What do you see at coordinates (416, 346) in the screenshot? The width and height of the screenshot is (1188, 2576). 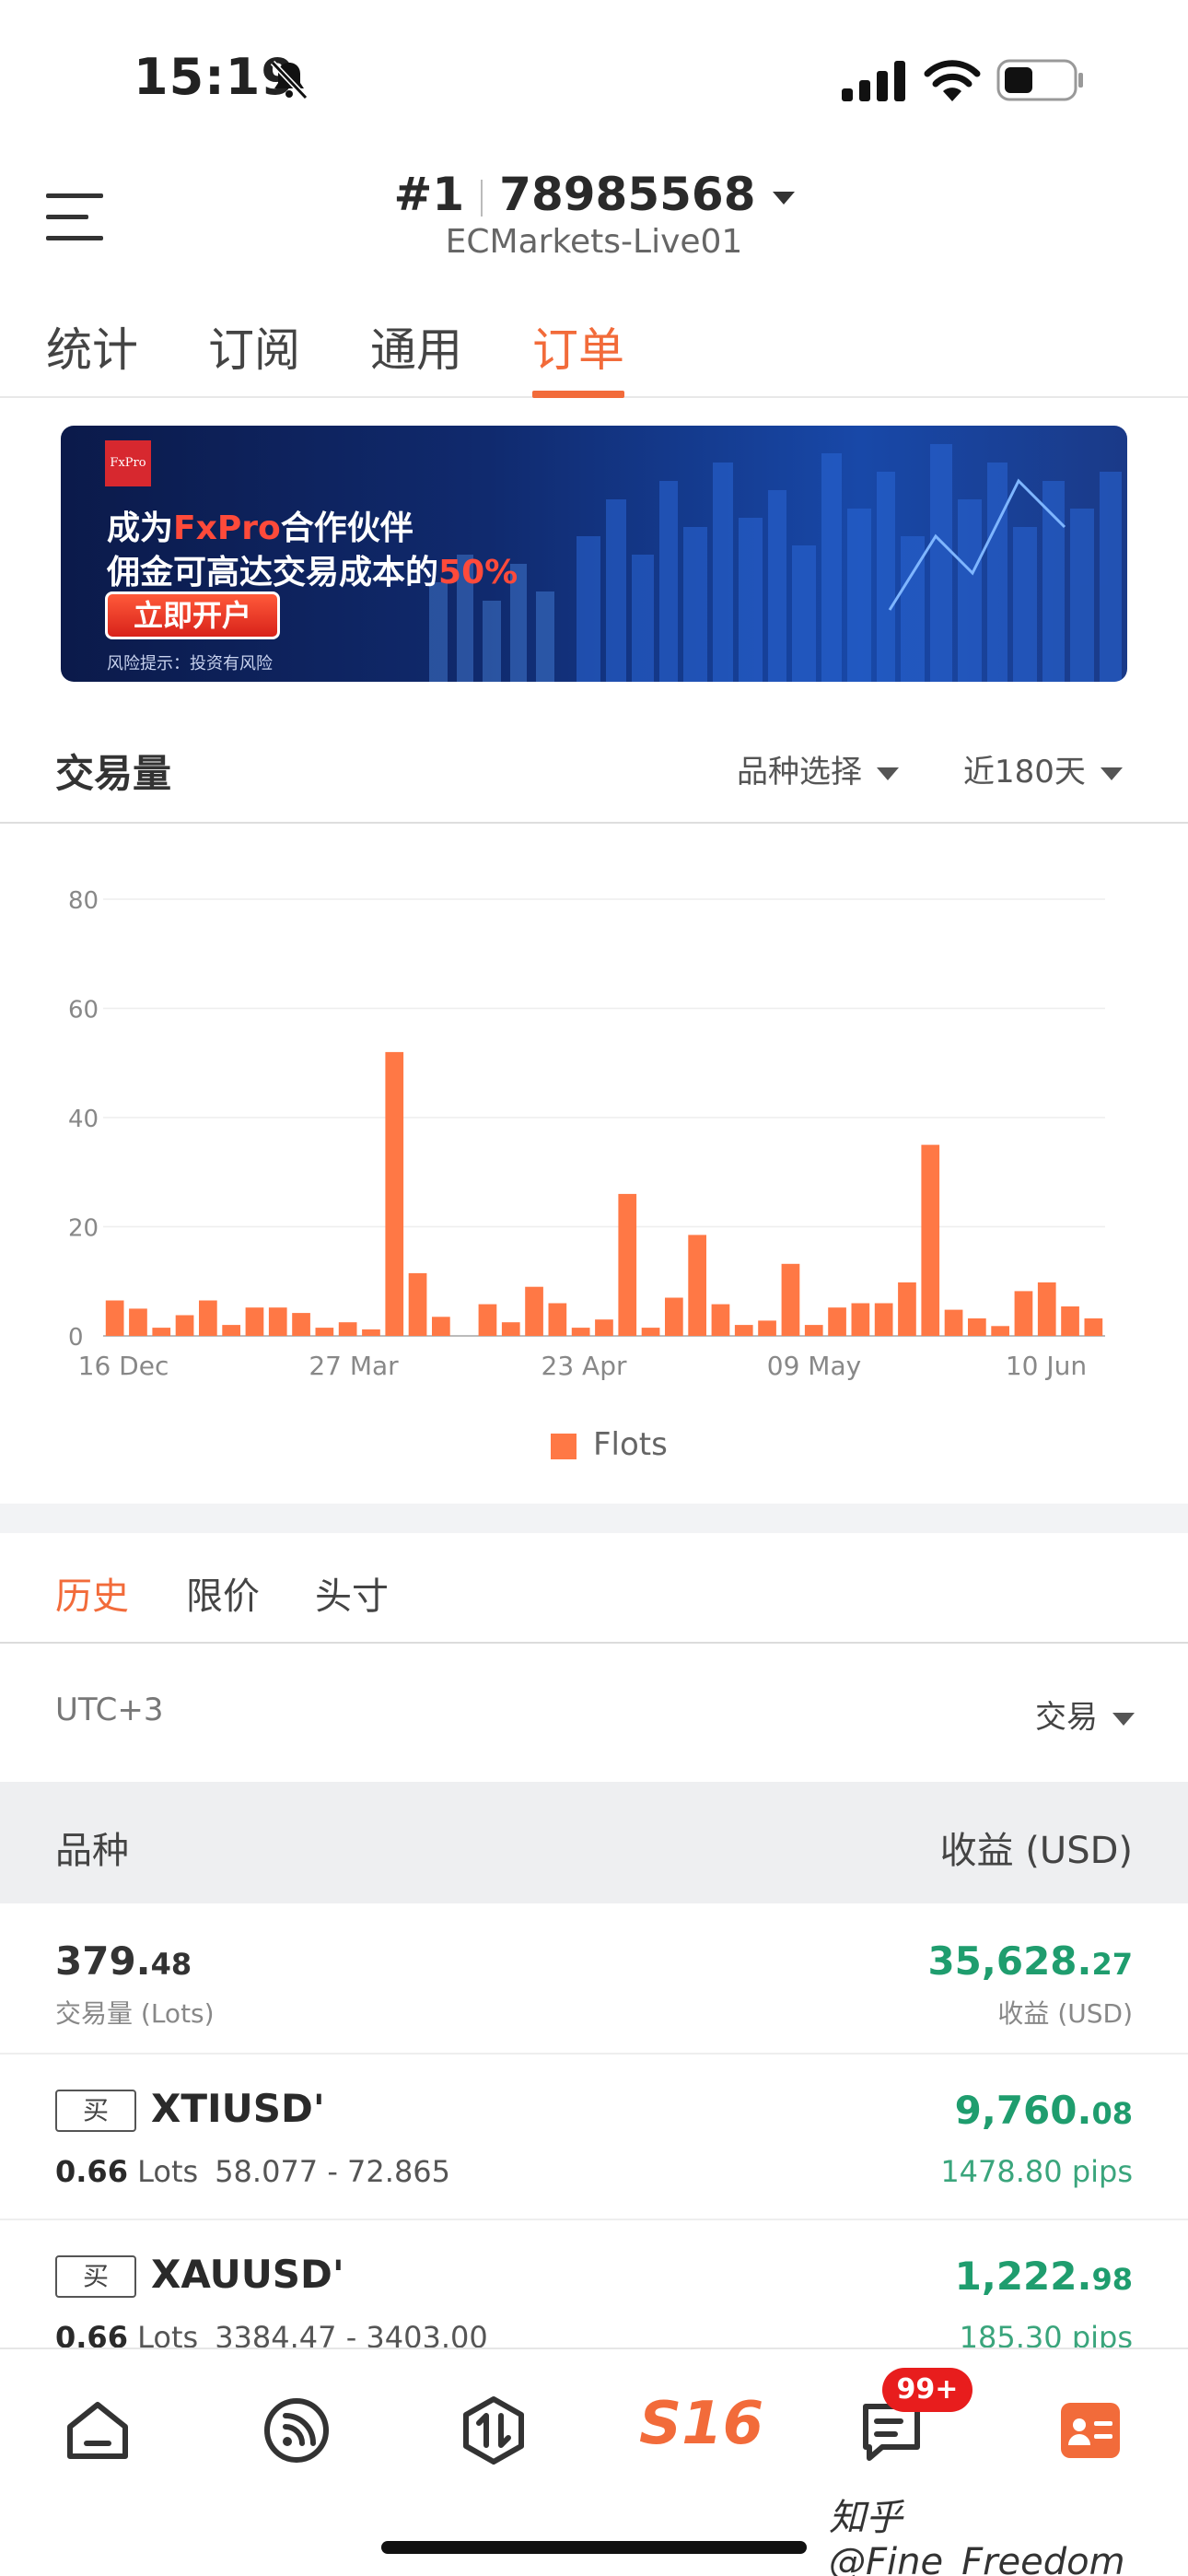 I see `tab-general: 通用` at bounding box center [416, 346].